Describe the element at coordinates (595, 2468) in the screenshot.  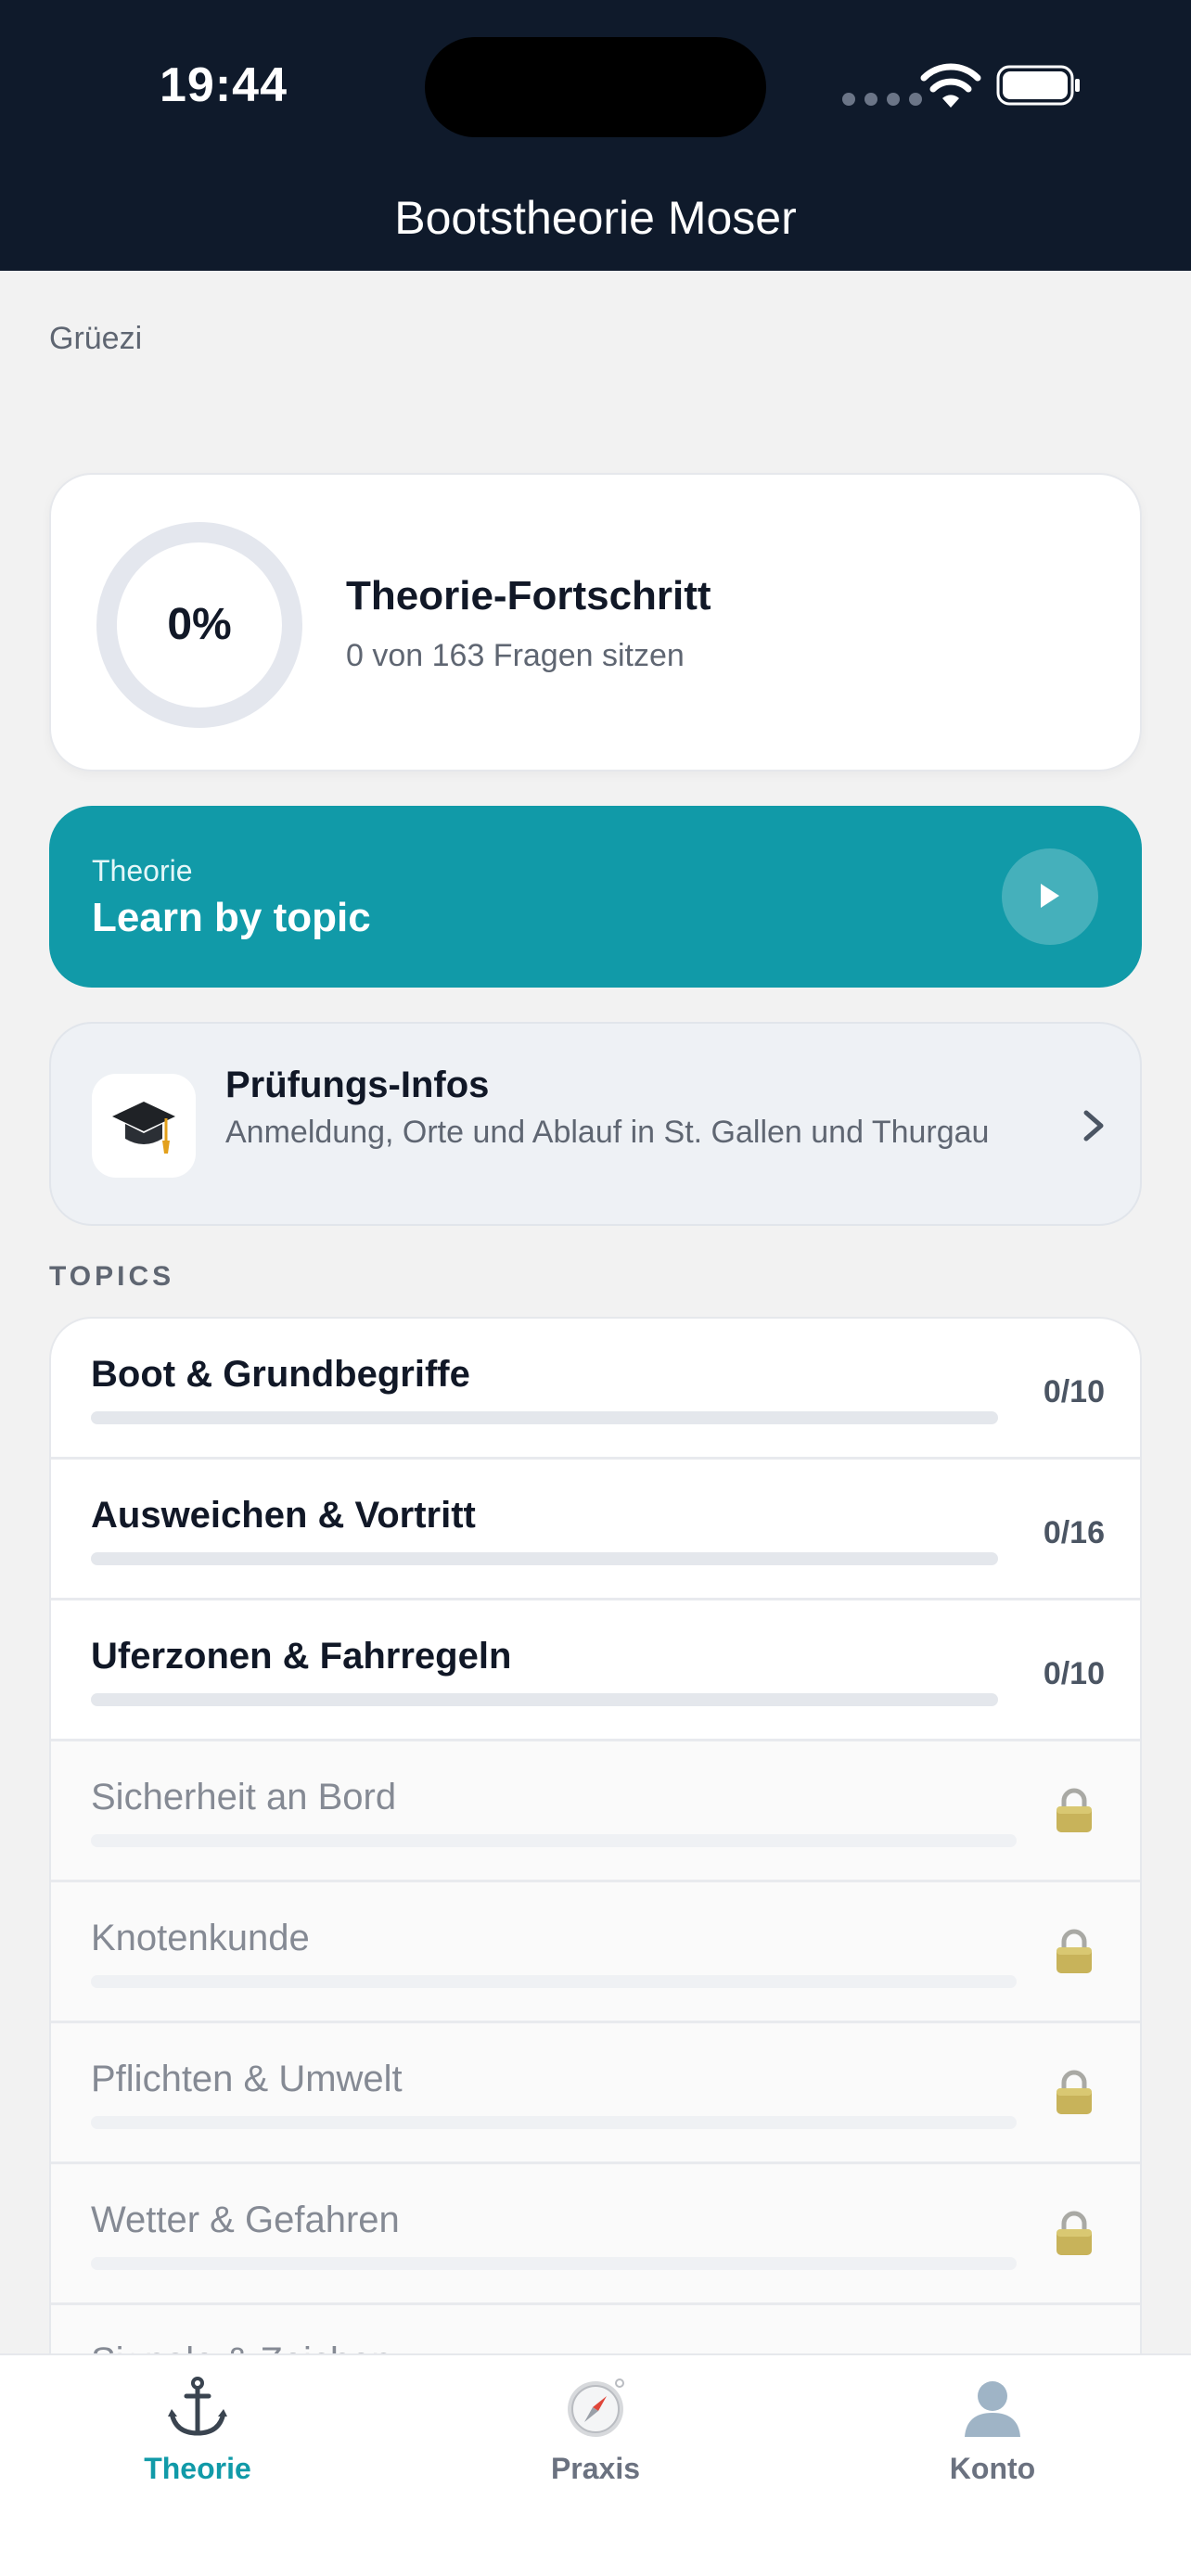
I see `tab-label: Praxis` at that location.